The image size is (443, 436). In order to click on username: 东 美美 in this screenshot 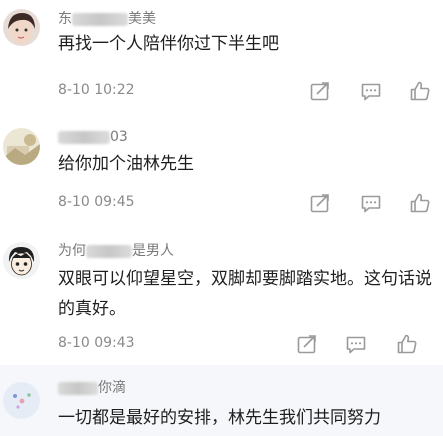, I will do `click(107, 18)`.